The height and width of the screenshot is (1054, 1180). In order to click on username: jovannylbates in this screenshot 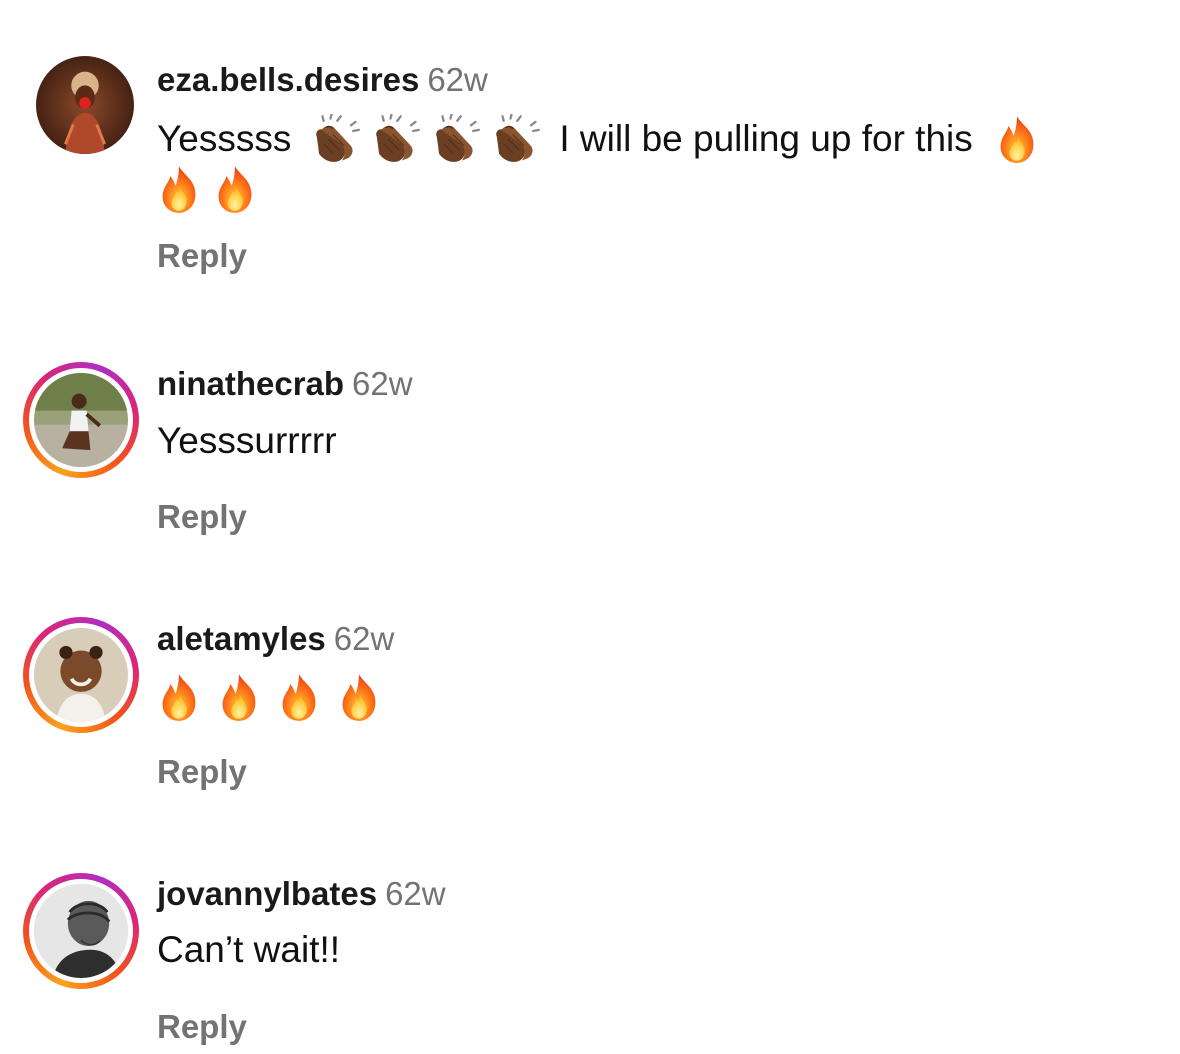, I will do `click(267, 893)`.